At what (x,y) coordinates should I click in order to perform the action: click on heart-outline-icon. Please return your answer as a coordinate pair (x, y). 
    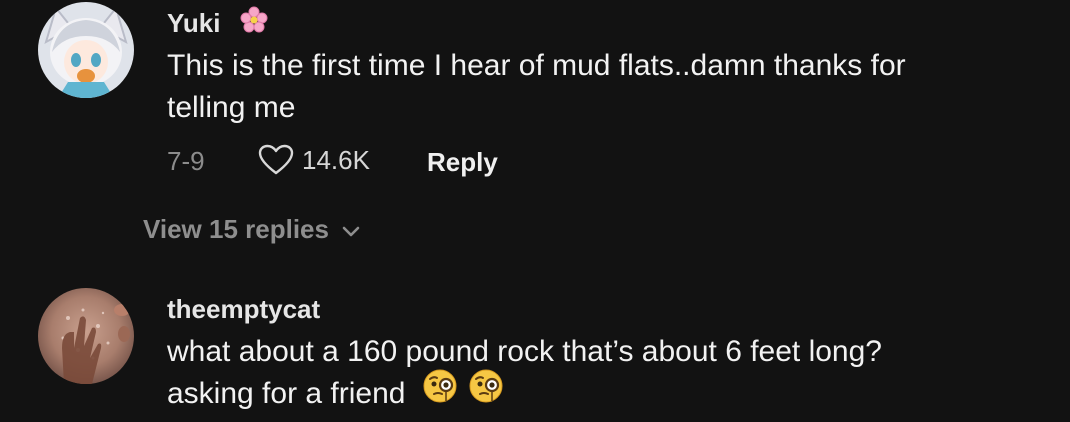
    Looking at the image, I should click on (276, 160).